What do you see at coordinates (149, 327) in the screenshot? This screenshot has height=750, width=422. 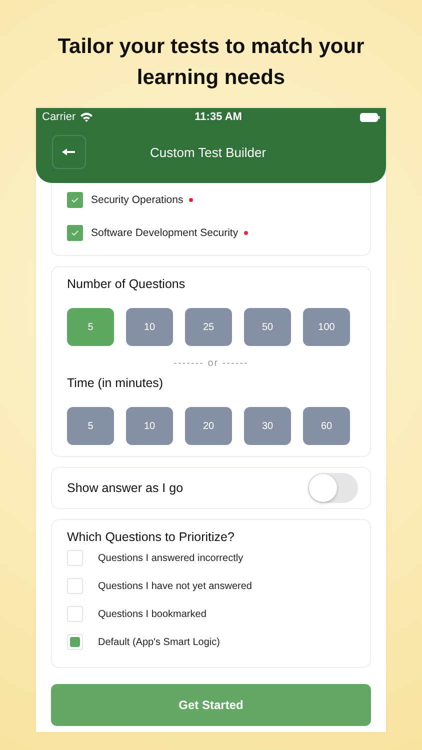 I see `count-option: 10` at bounding box center [149, 327].